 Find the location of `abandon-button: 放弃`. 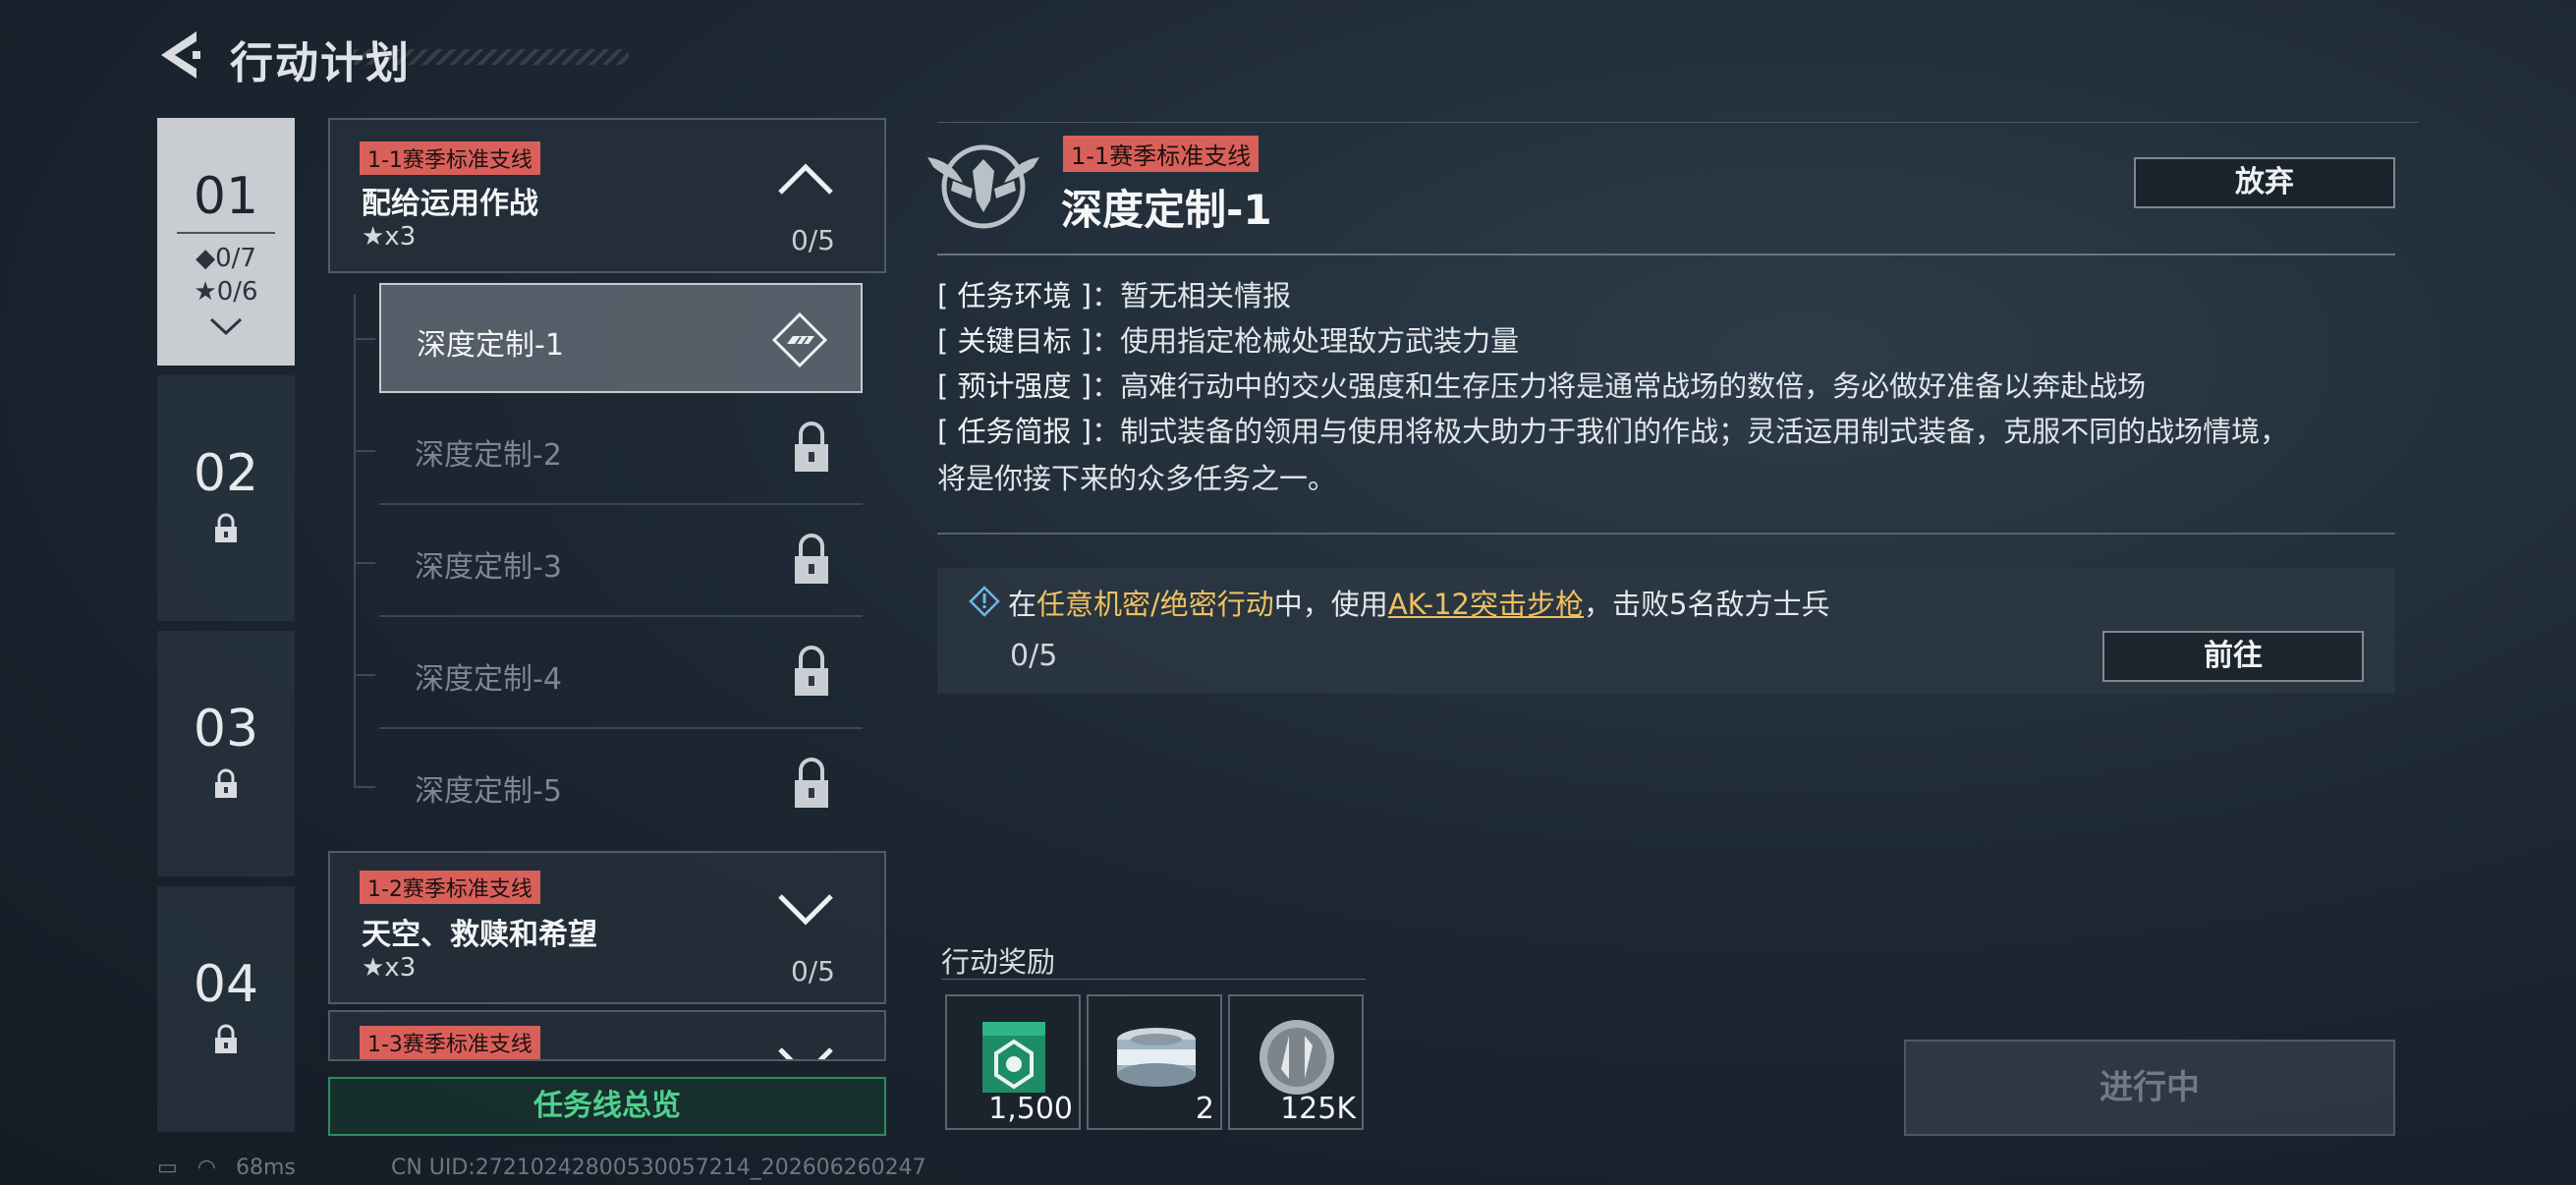

abandon-button: 放弃 is located at coordinates (2264, 183).